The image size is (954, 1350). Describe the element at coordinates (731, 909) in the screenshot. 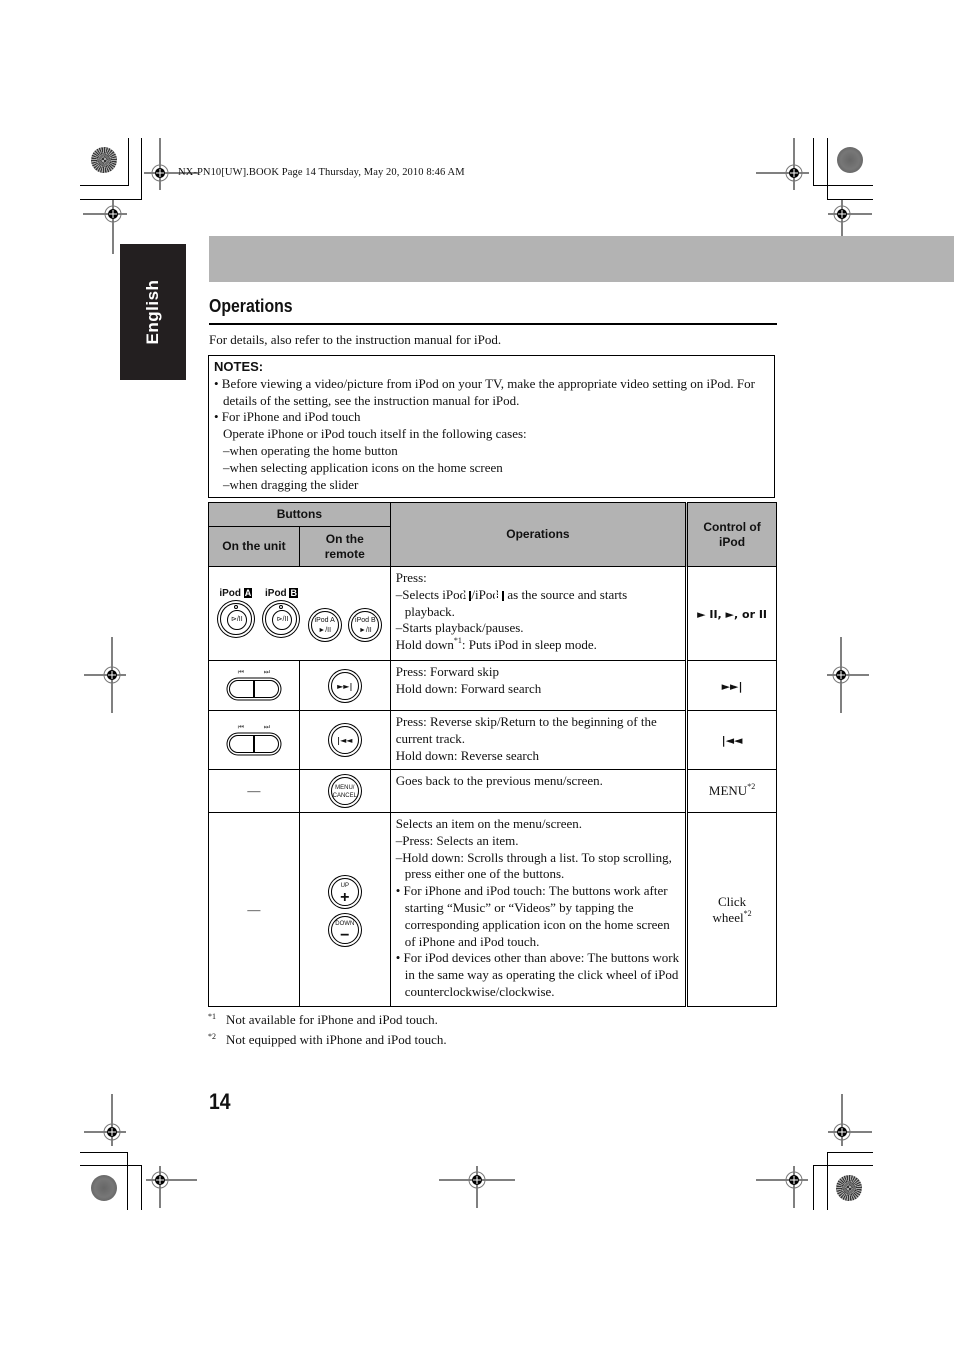

I see `control-cell: Click wheel*2` at that location.